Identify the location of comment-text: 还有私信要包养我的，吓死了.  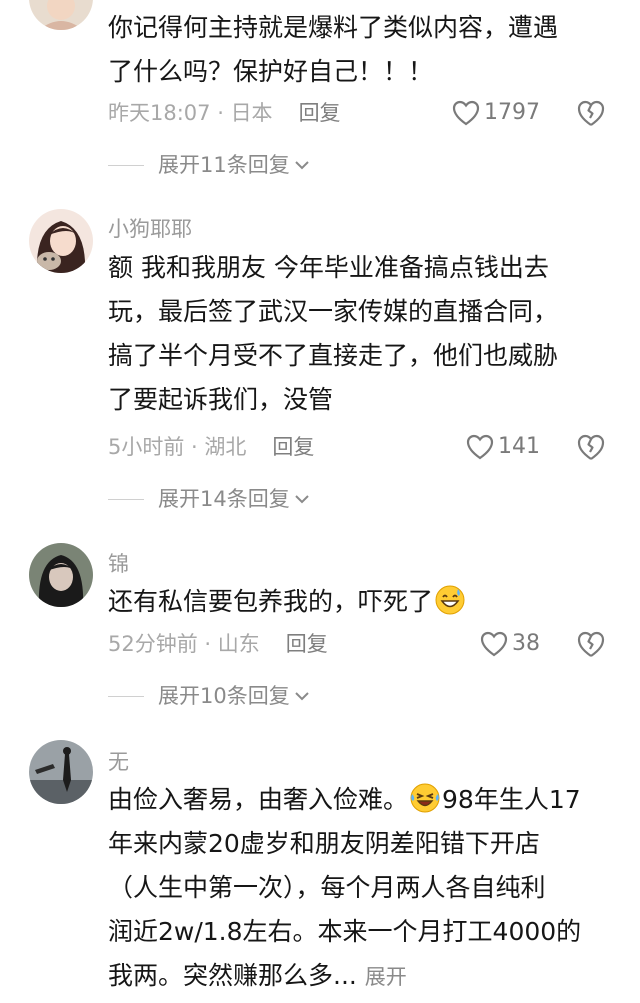
(358, 602).